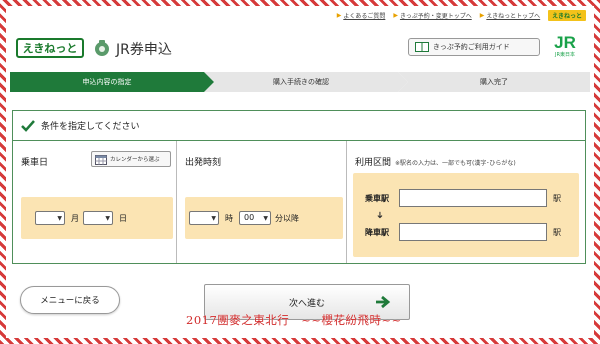 The image size is (600, 344). I want to click on progress-steps: 申込内容の指定 購入手続きの確認 購入完了, so click(300, 82).